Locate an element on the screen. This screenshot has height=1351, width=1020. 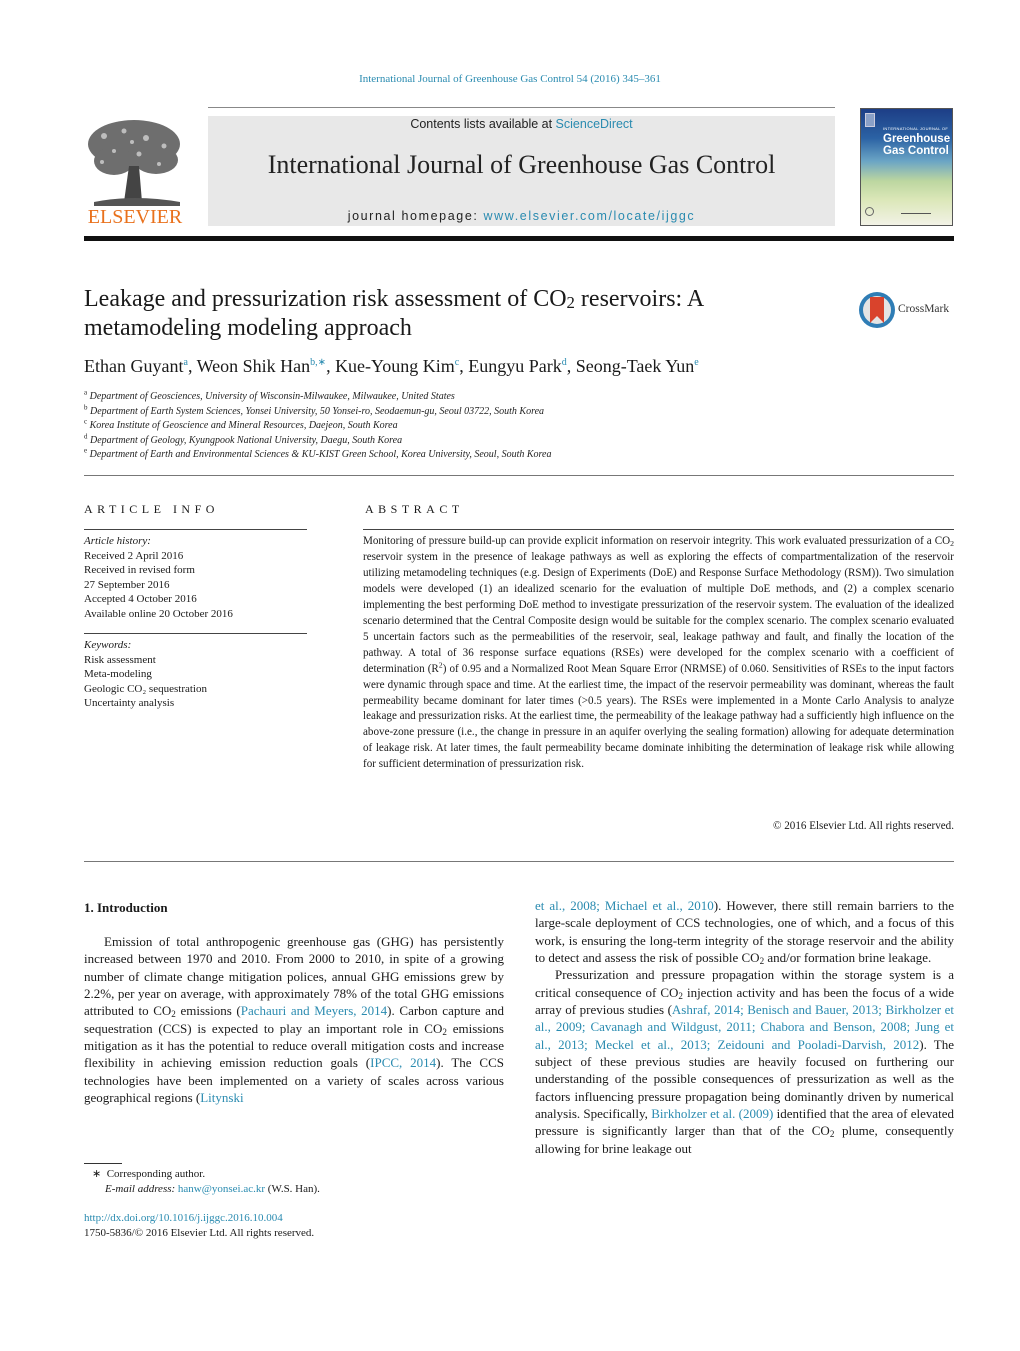
author-name: Eungyu Park is located at coordinates (515, 366).